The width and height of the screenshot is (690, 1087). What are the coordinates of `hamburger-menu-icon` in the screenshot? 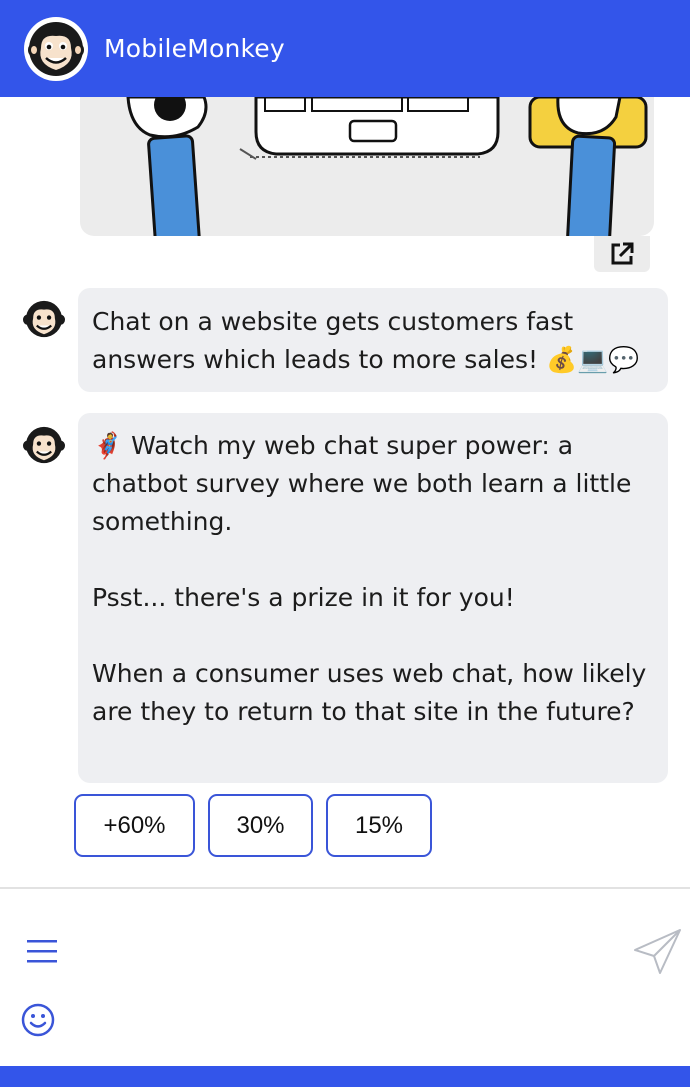 It's located at (42, 951).